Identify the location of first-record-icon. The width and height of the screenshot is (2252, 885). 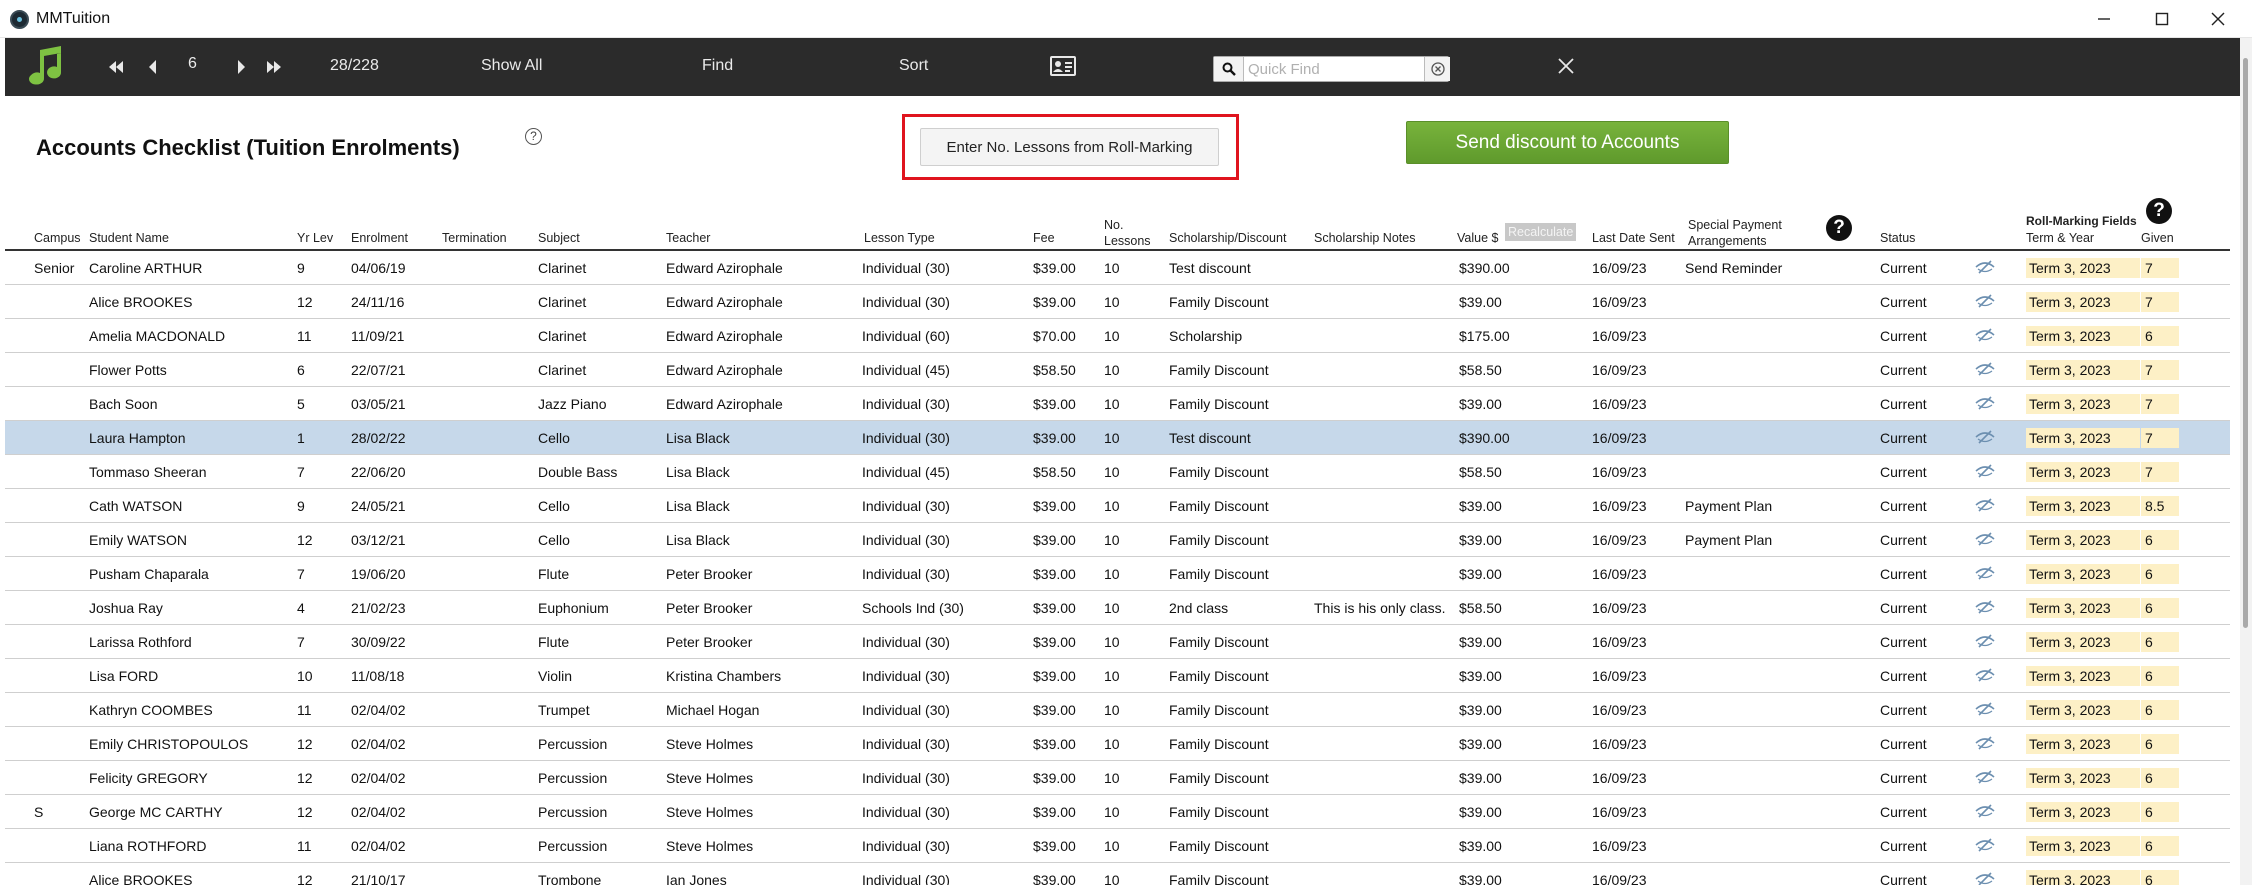
(116, 67).